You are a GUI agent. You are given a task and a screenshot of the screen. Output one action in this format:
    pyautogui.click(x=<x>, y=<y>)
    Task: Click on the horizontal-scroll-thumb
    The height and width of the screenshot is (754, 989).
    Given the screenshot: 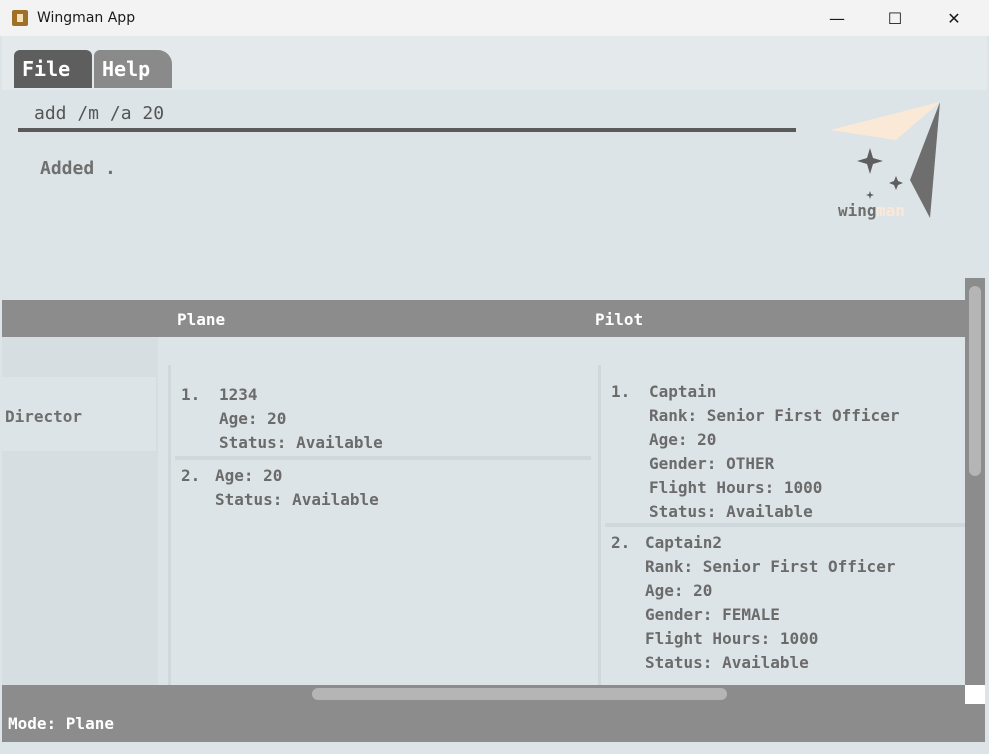 What is the action you would take?
    pyautogui.click(x=519, y=694)
    